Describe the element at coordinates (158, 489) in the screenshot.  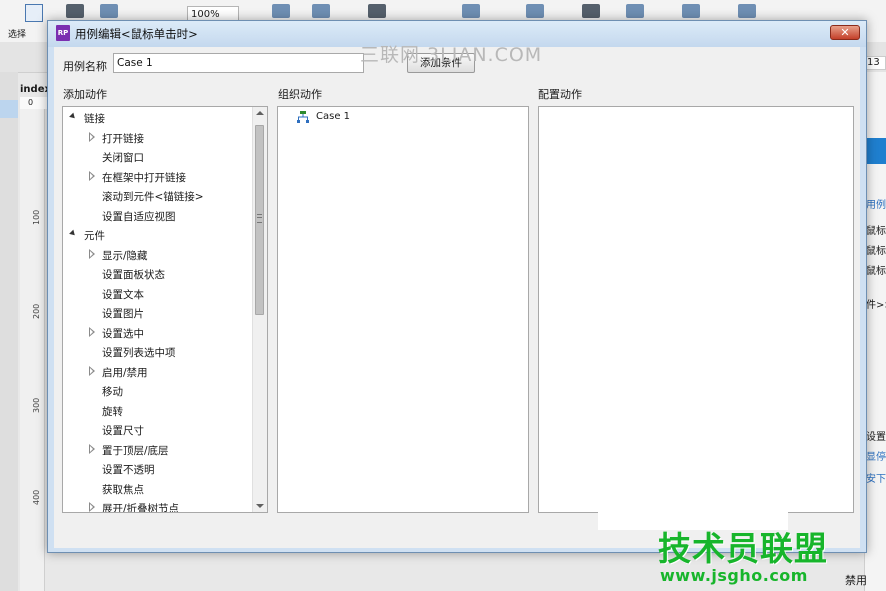
I see `tree-action-item: 获取焦点` at that location.